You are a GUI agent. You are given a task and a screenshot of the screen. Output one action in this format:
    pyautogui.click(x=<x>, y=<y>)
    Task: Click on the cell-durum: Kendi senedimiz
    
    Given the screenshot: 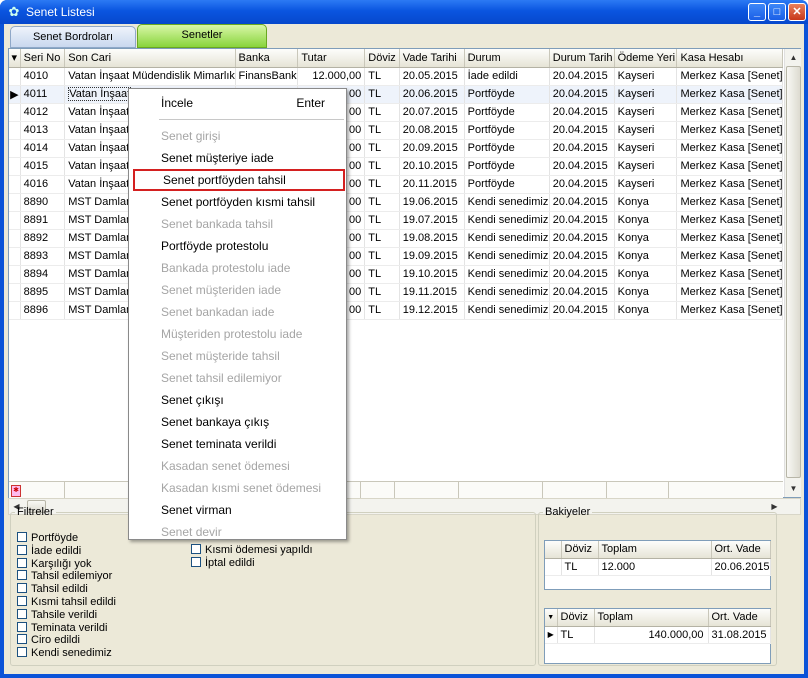 What is the action you would take?
    pyautogui.click(x=507, y=202)
    